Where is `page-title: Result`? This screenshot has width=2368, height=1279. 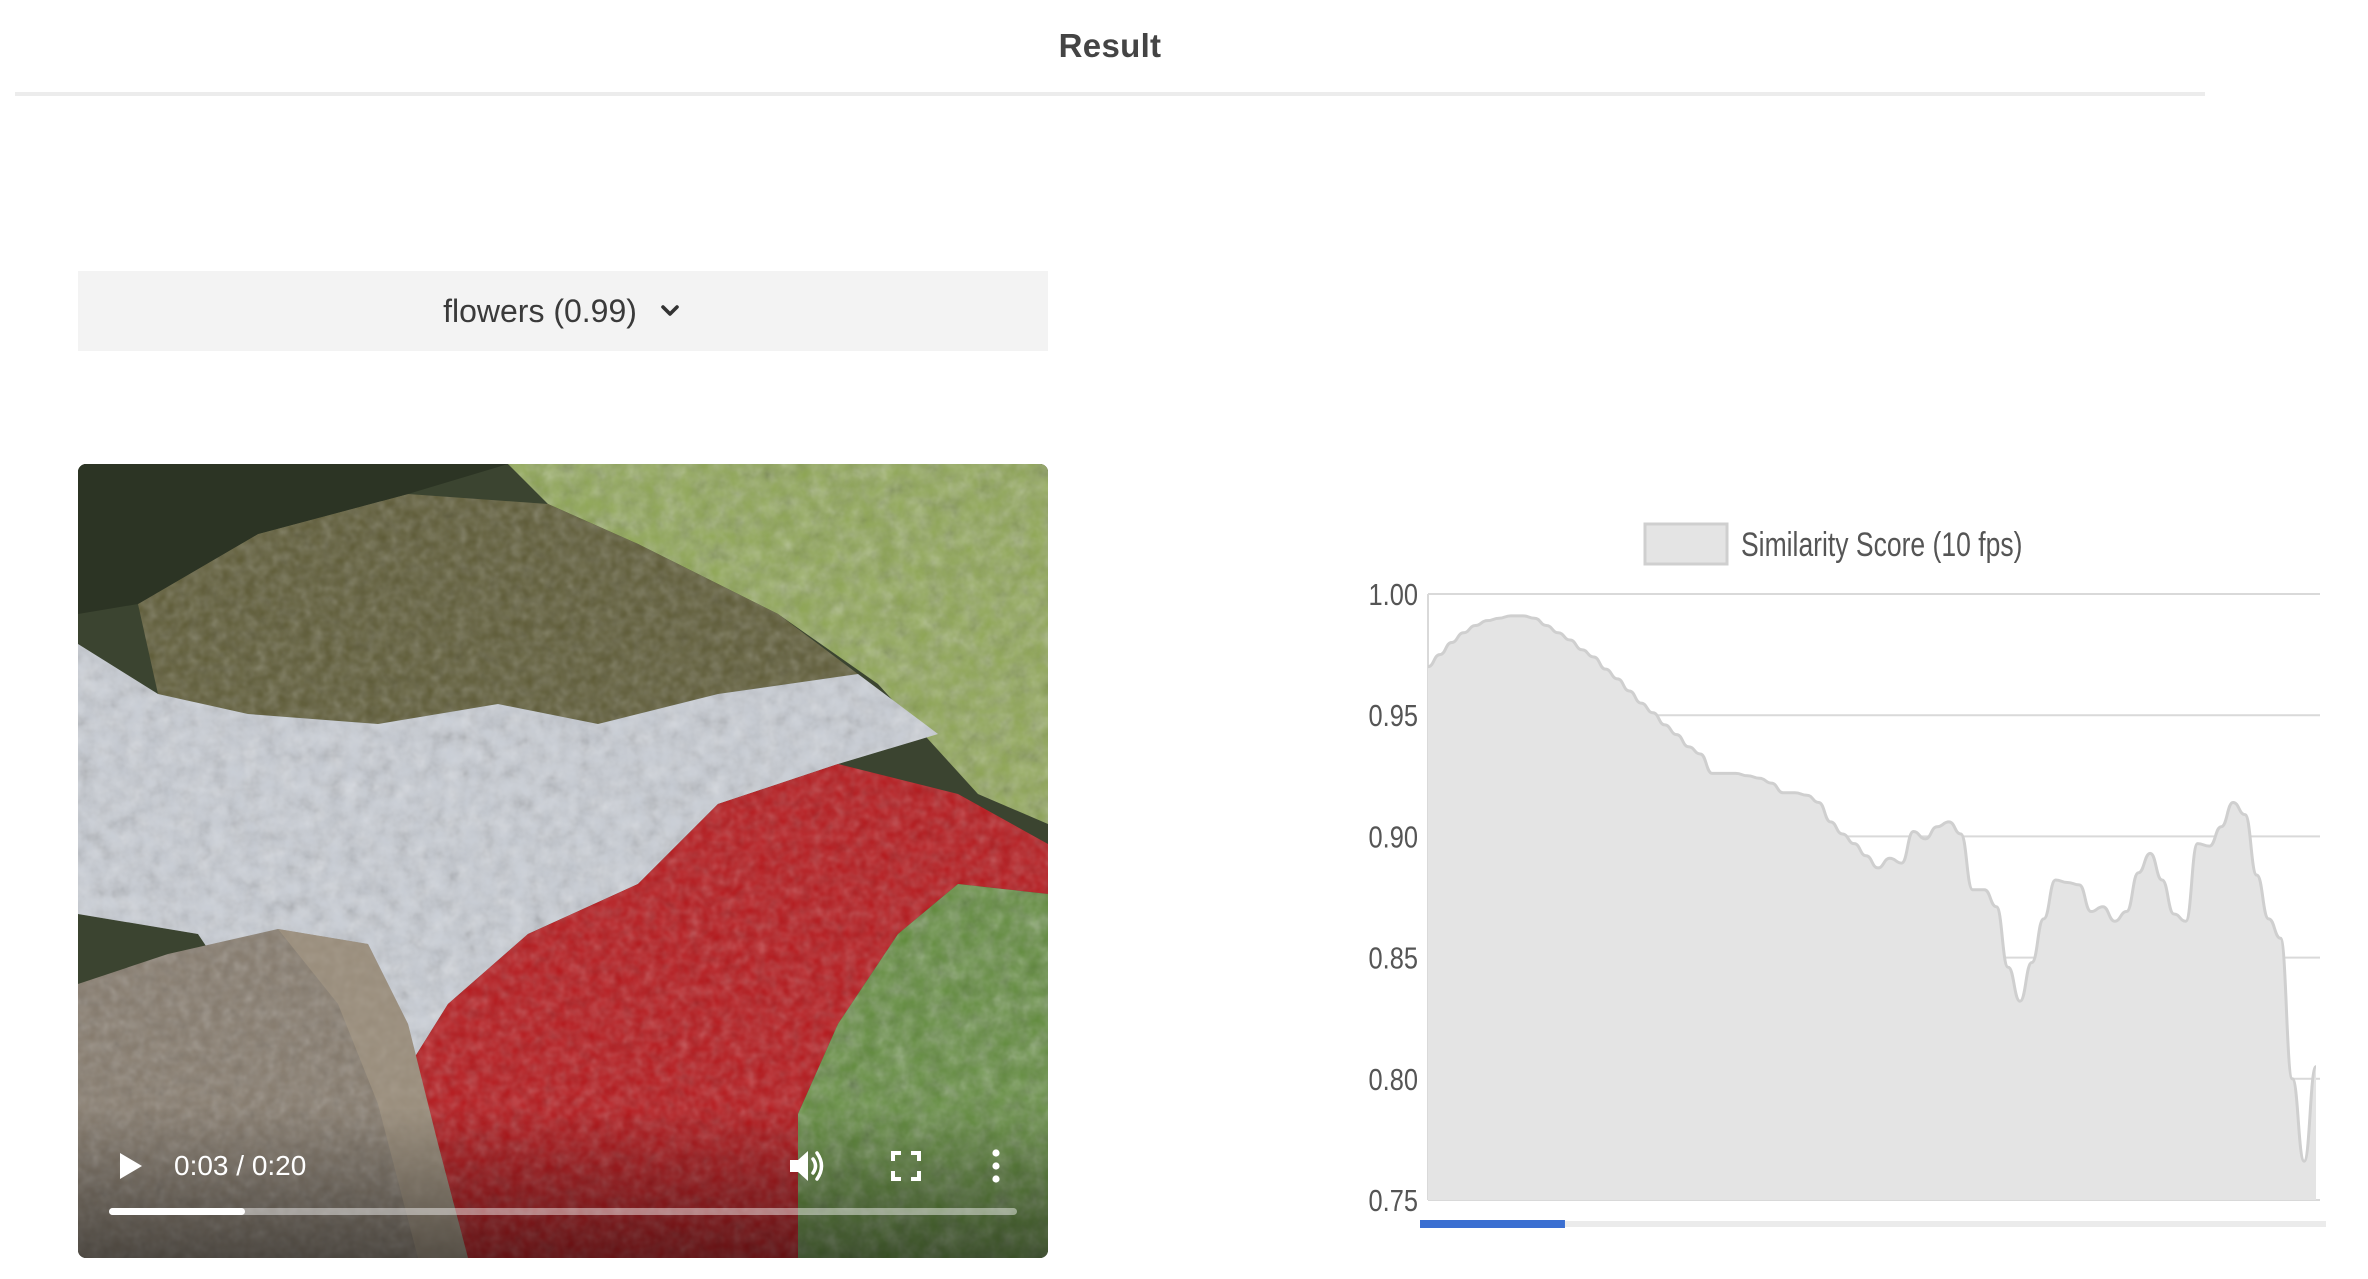 page-title: Result is located at coordinates (1110, 45).